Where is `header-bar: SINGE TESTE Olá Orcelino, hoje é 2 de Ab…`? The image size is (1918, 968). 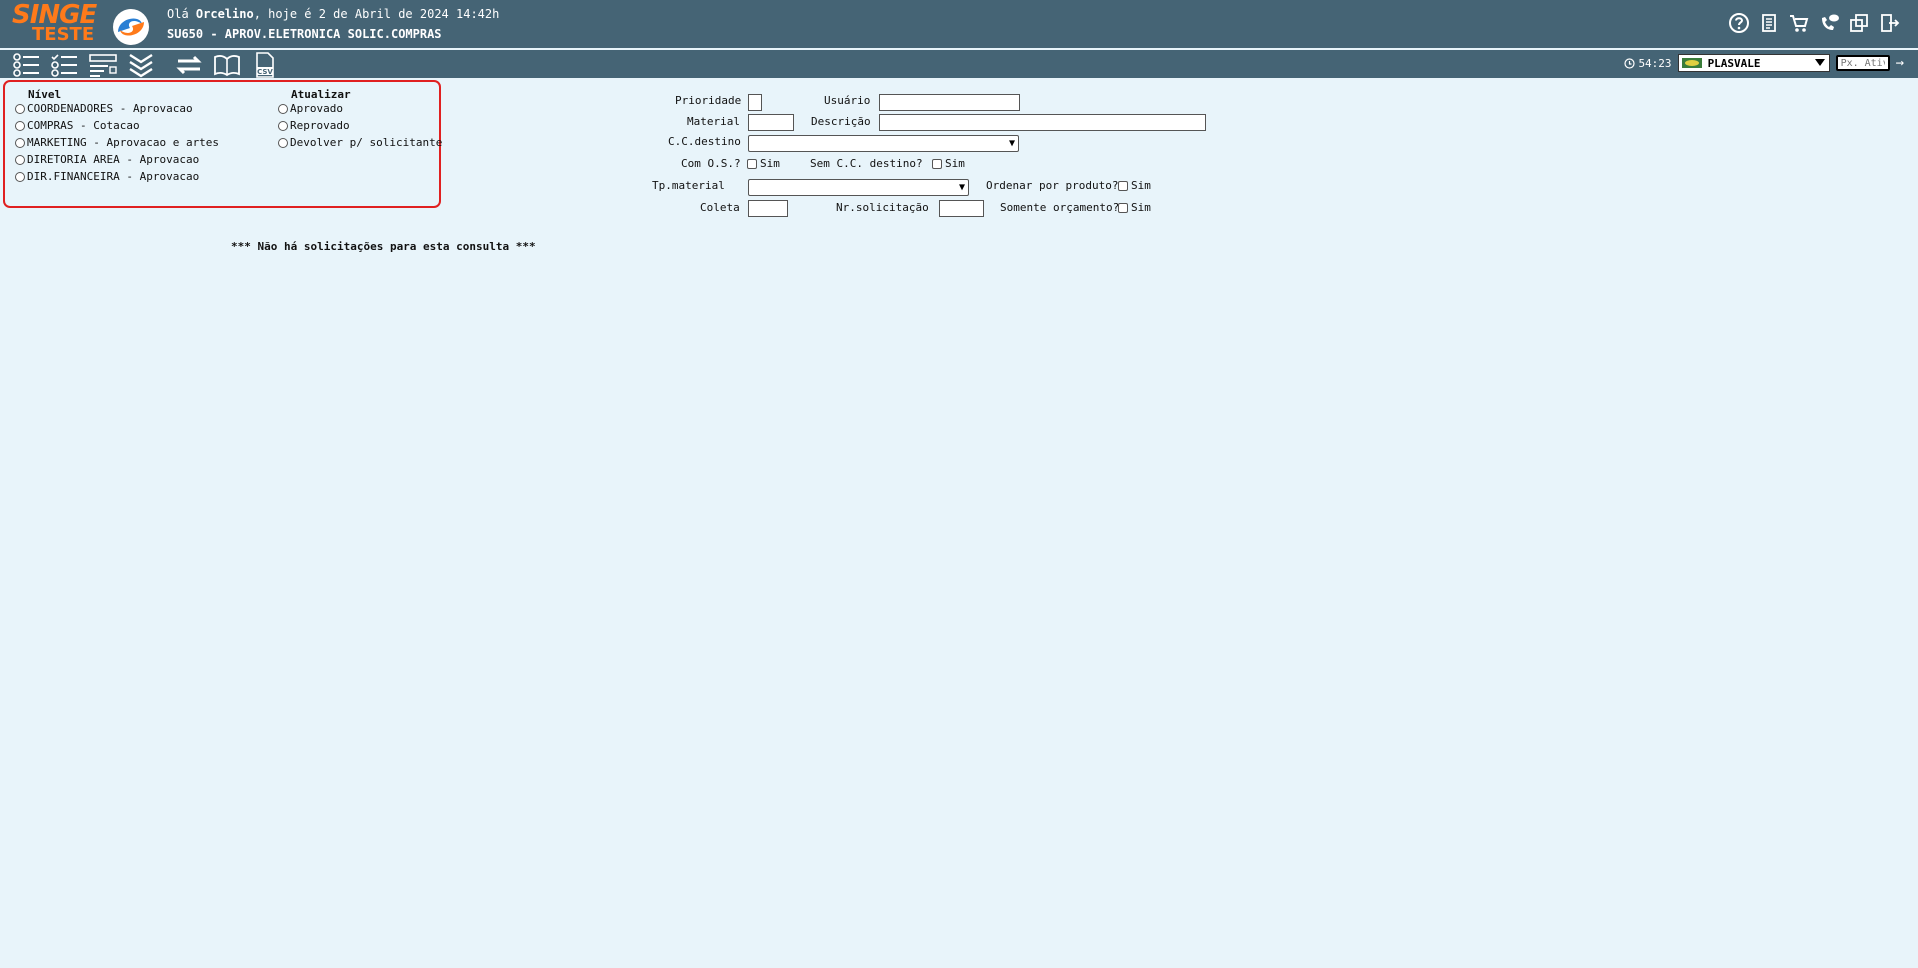
header-bar: SINGE TESTE Olá Orcelino, hoje é 2 de Ab… is located at coordinates (959, 25).